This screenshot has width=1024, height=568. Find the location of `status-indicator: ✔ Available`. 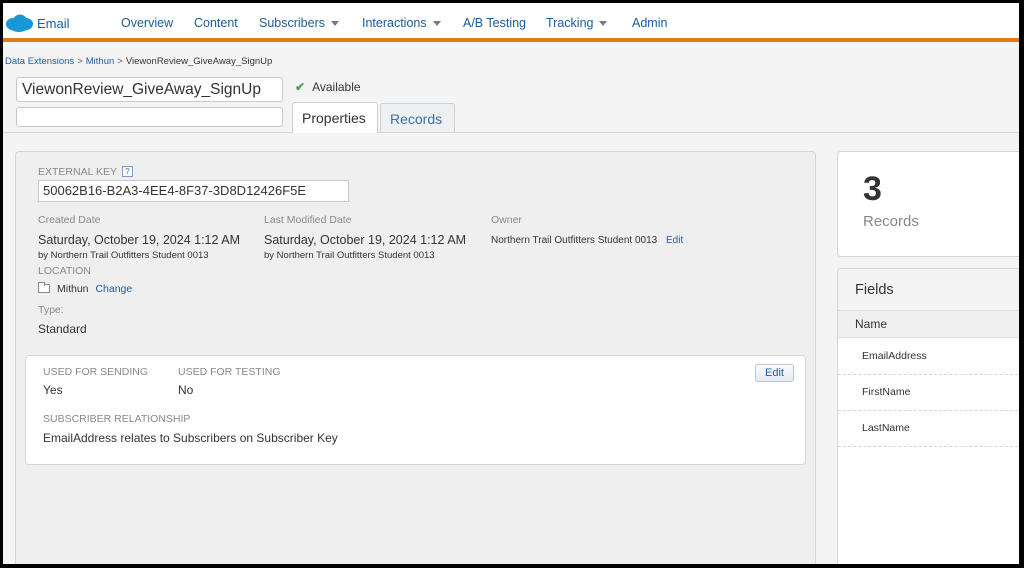

status-indicator: ✔ Available is located at coordinates (328, 87).